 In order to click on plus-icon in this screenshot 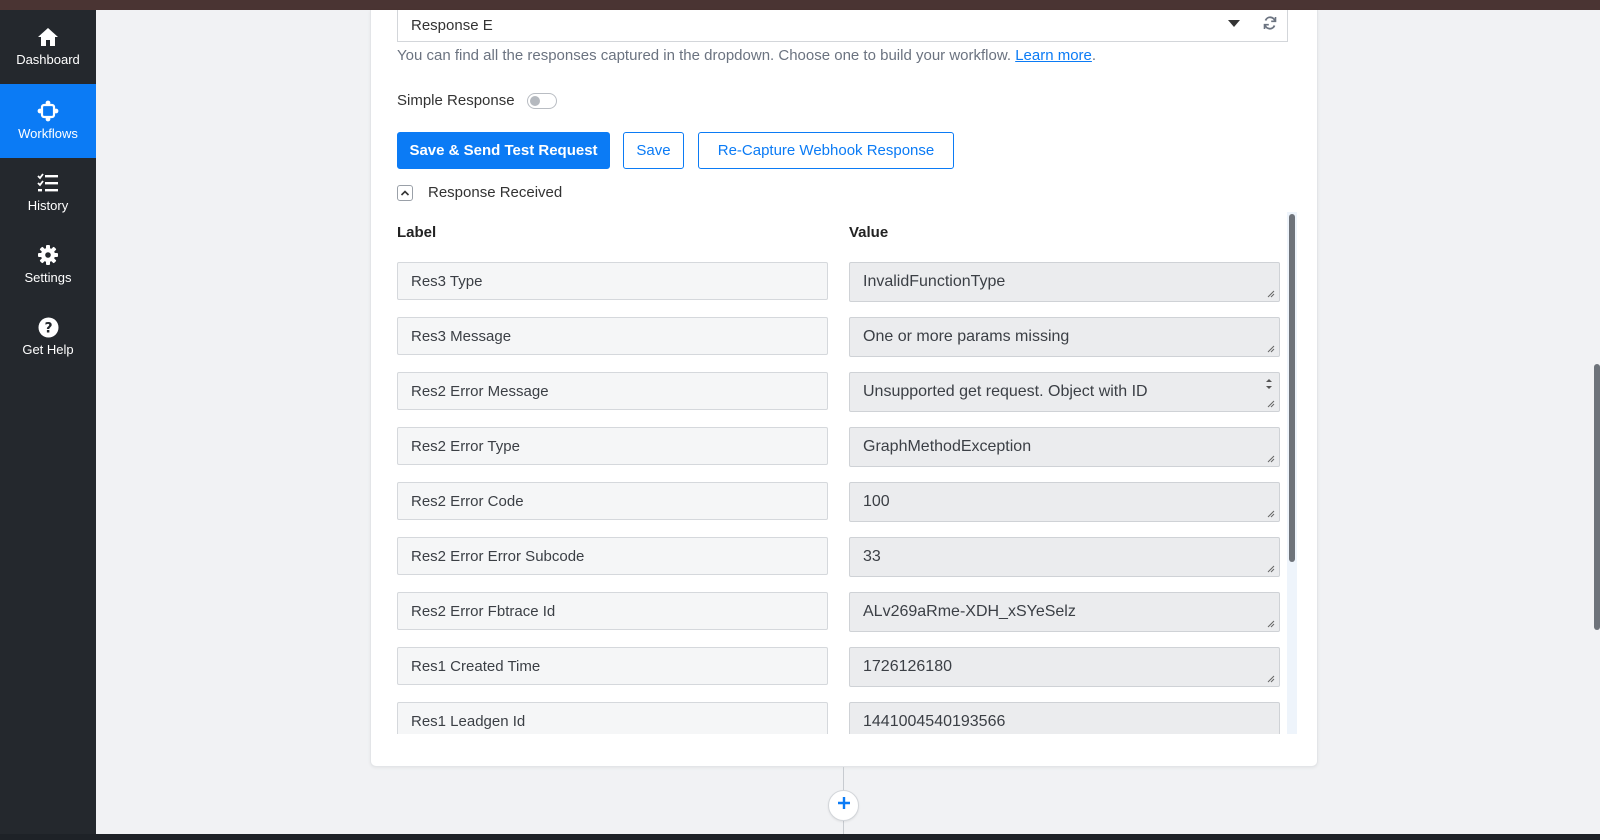, I will do `click(844, 805)`.